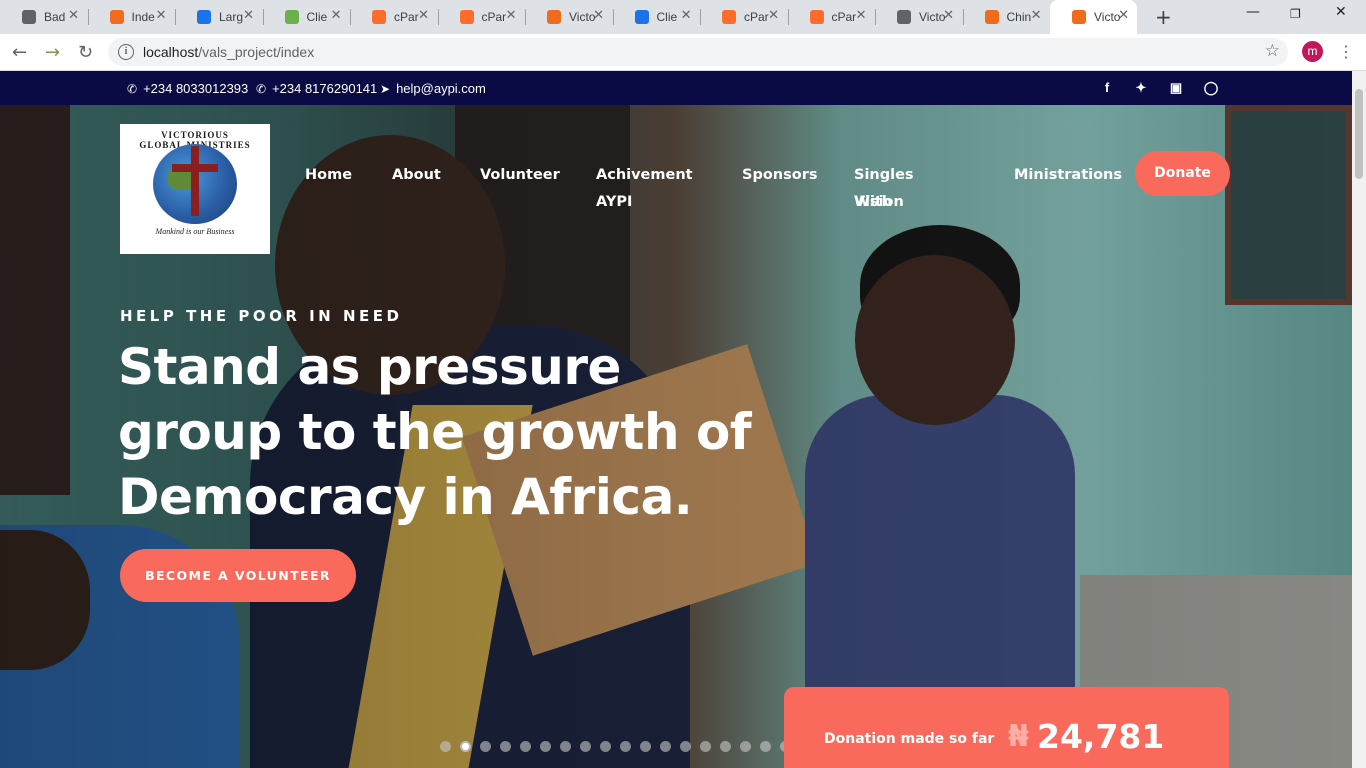 This screenshot has height=768, width=1366. I want to click on browser-tab: Chin ✕, so click(1006, 17).